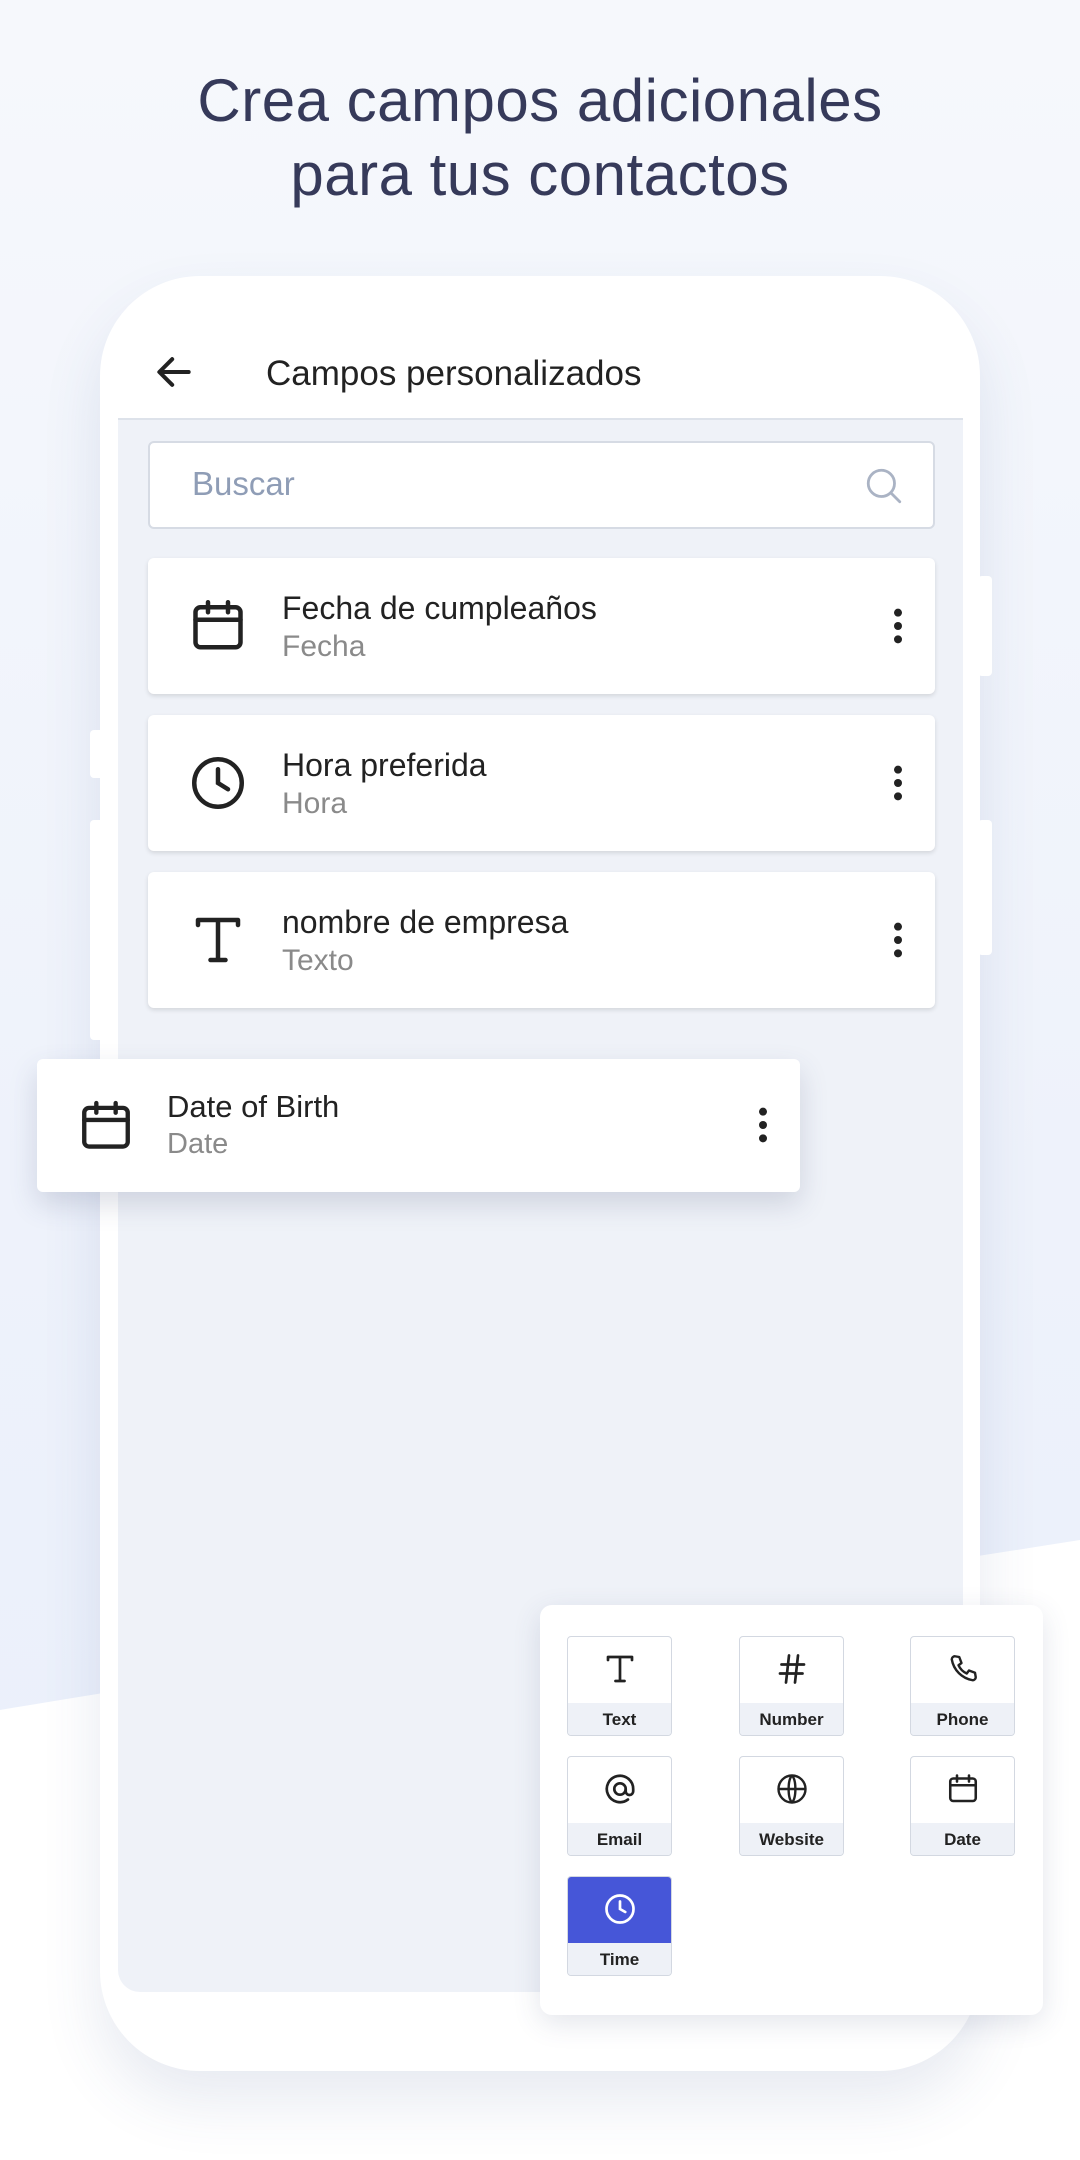 The image size is (1080, 2160). I want to click on at-icon, so click(620, 1789).